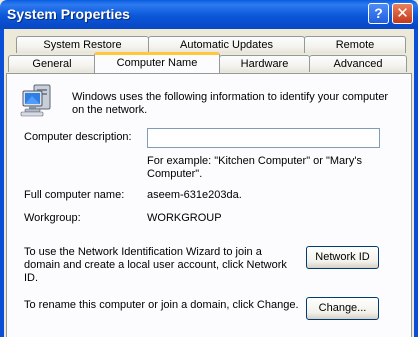 The height and width of the screenshot is (337, 418). I want to click on tab-label: Hardware, so click(264, 64).